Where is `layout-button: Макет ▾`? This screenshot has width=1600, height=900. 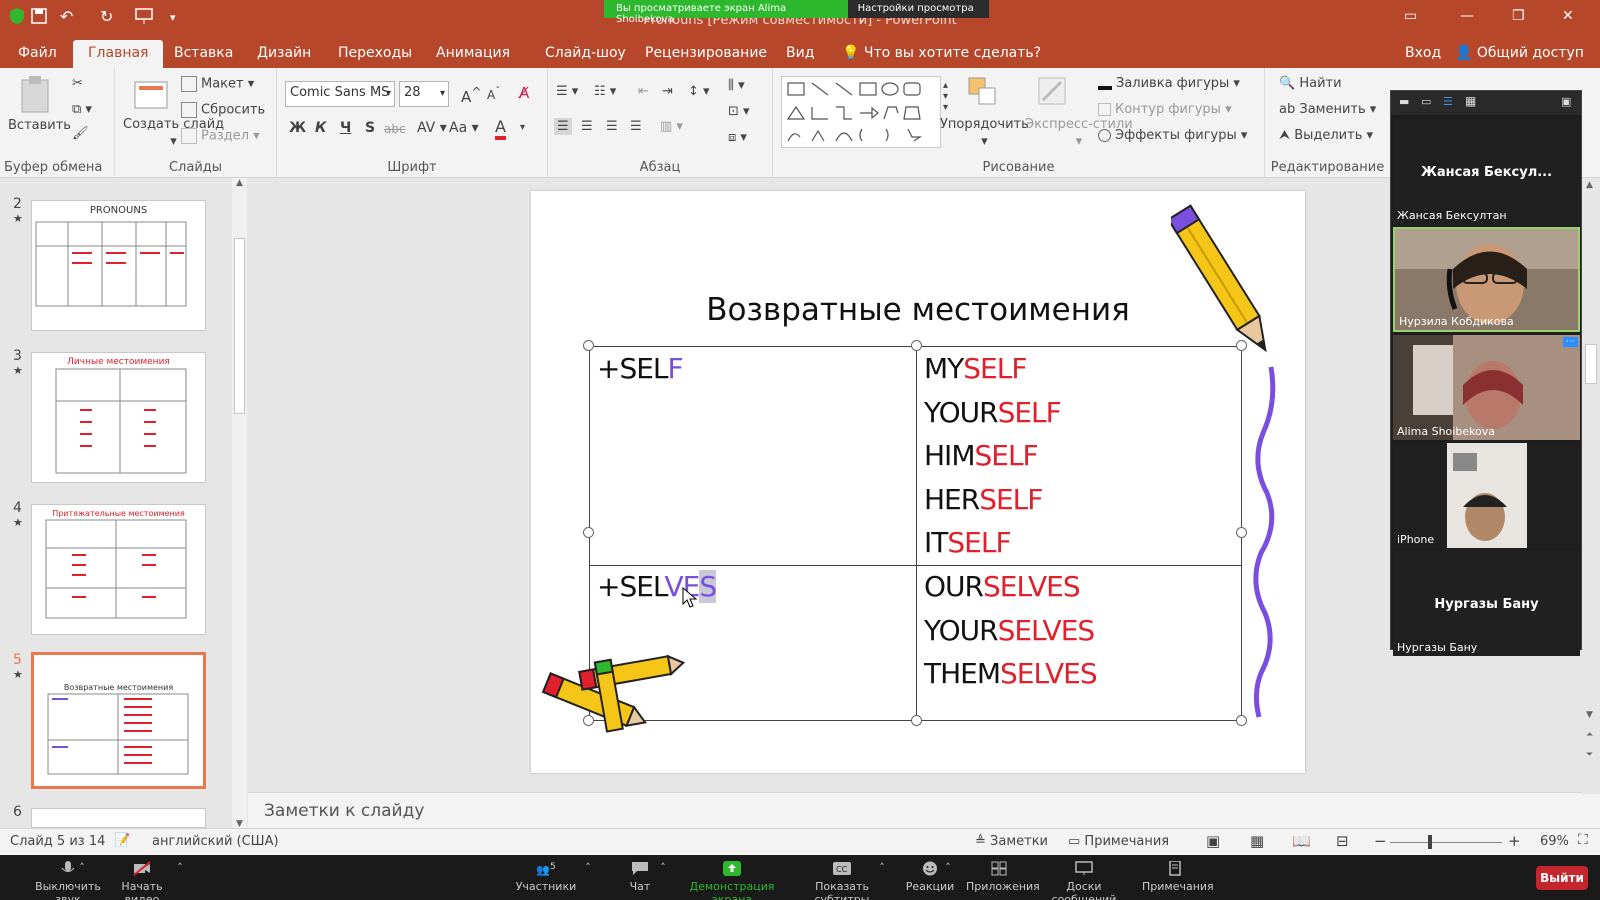 layout-button: Макет ▾ is located at coordinates (217, 84).